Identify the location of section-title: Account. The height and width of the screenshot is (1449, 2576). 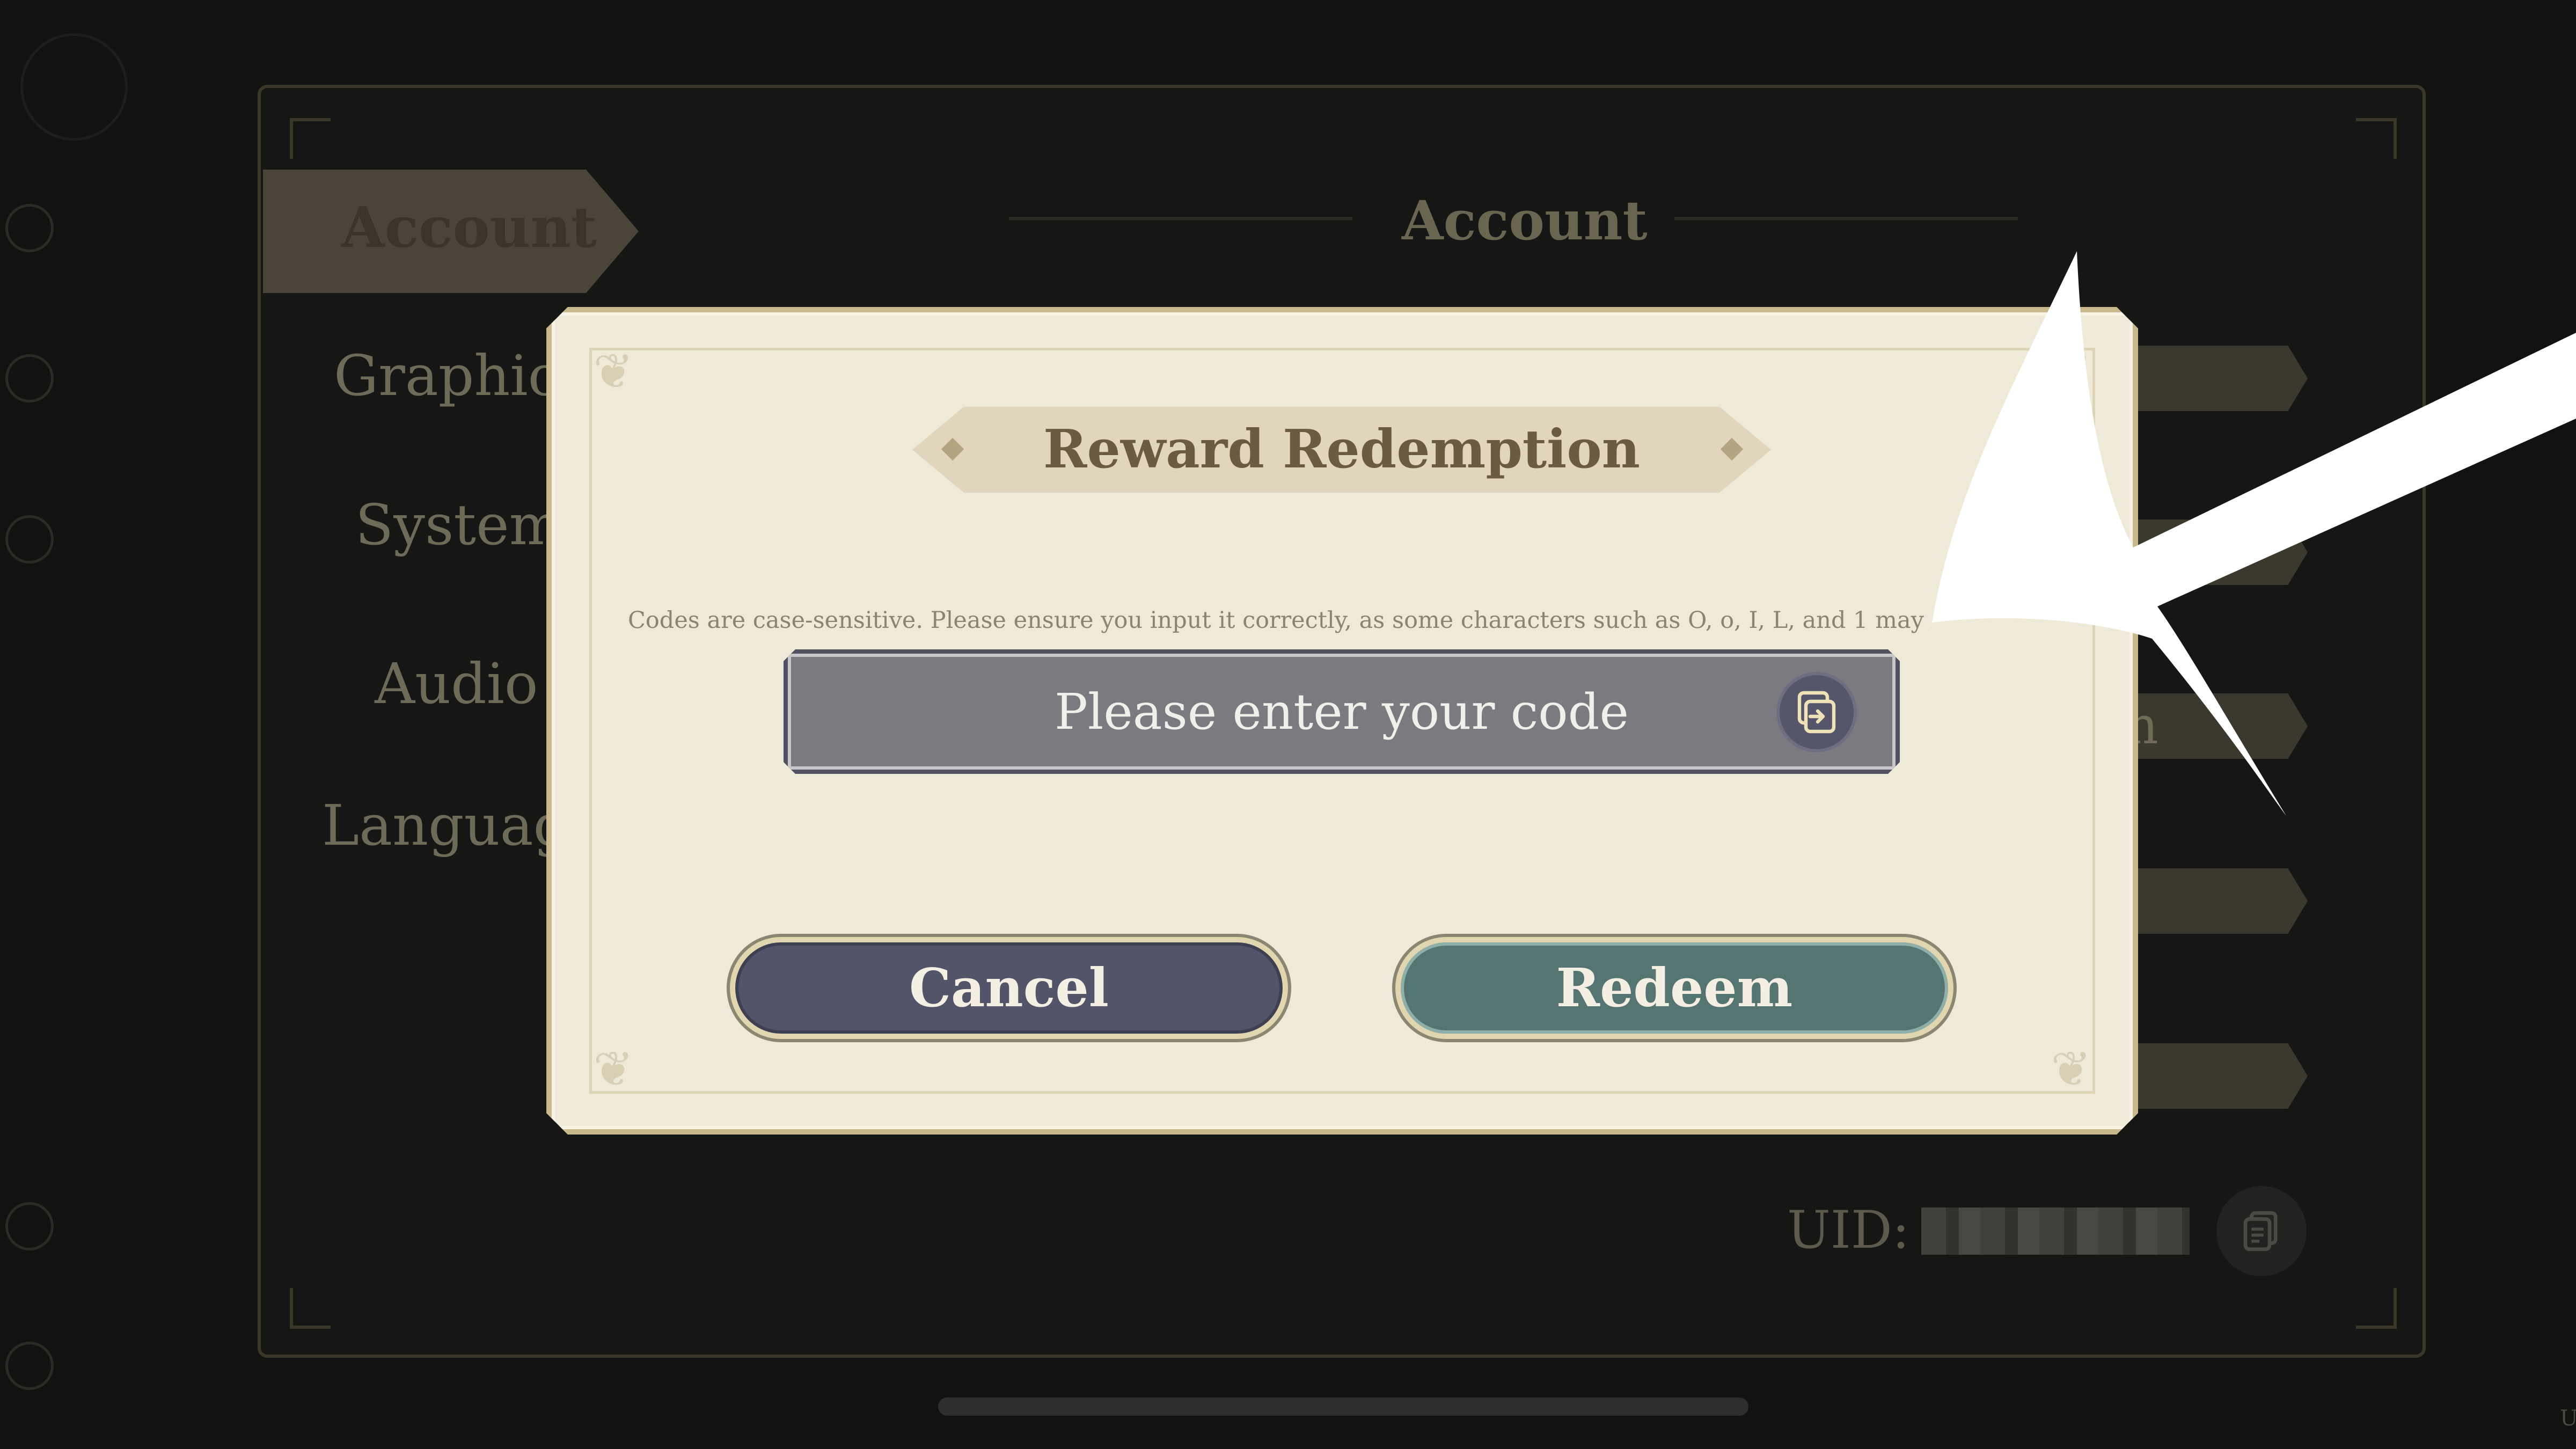
(1525, 220).